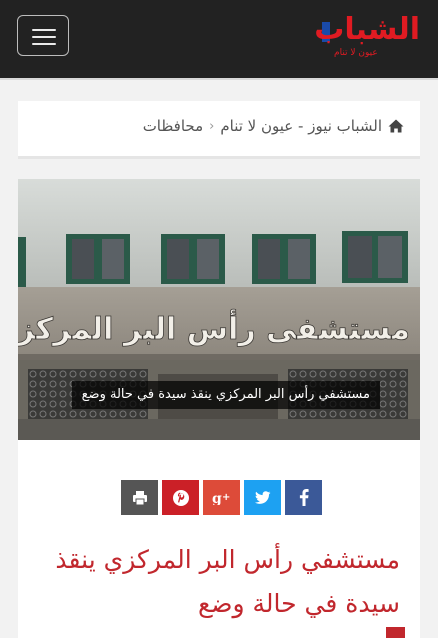  I want to click on hospital-sign-text: مستشفى رأس البر المركزى, so click(214, 328).